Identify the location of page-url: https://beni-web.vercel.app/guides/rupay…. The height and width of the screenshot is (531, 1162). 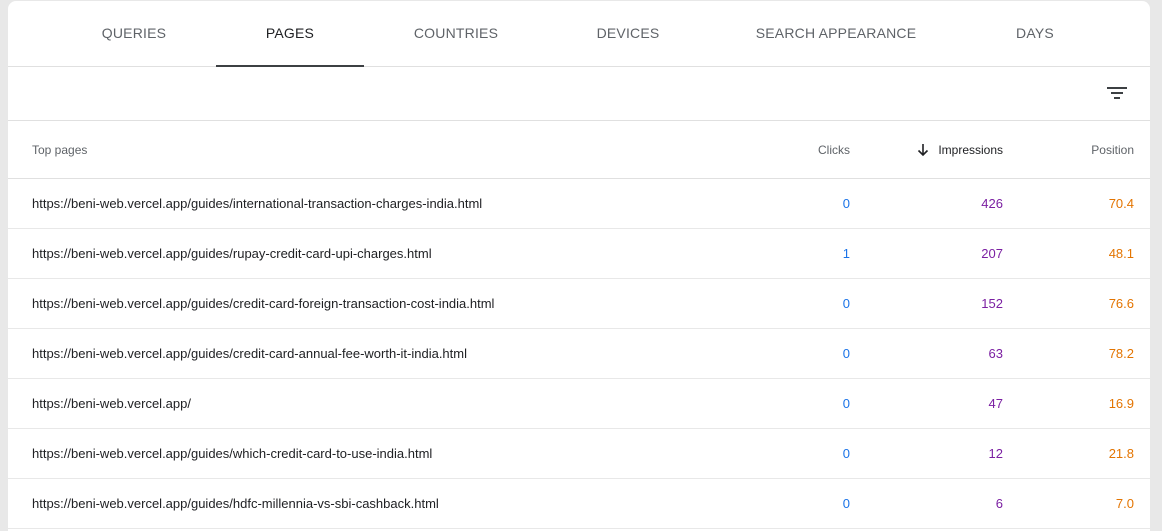
(232, 253).